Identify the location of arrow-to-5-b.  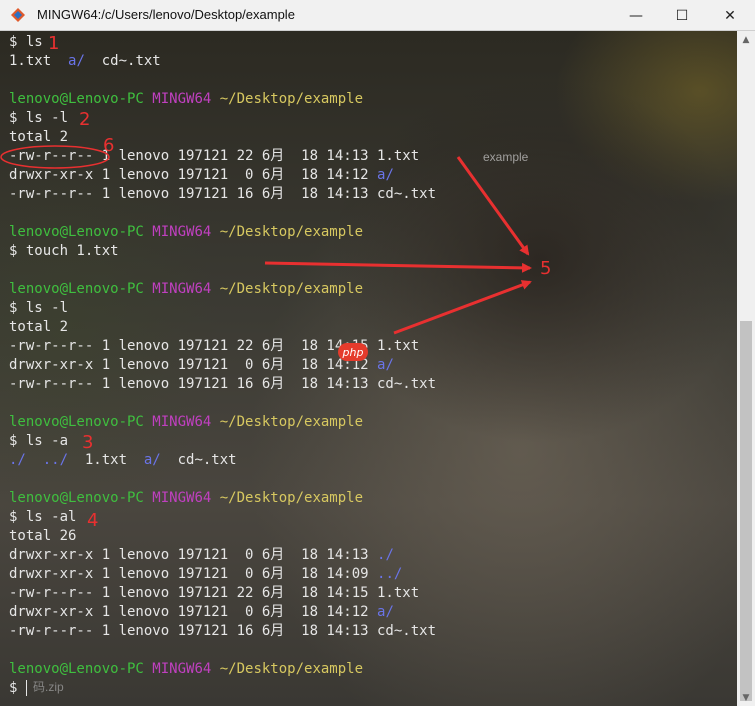
(398, 267).